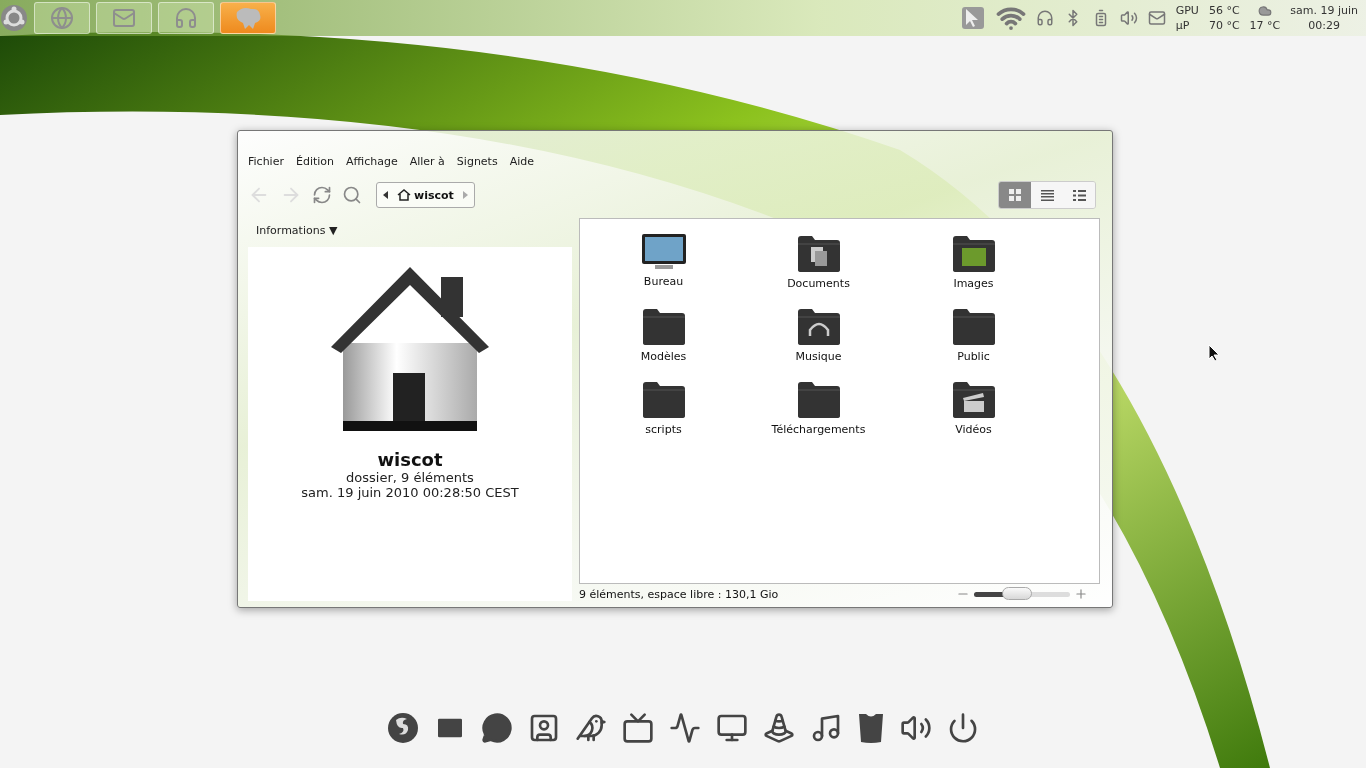  I want to click on file-item: Documents, so click(818, 269).